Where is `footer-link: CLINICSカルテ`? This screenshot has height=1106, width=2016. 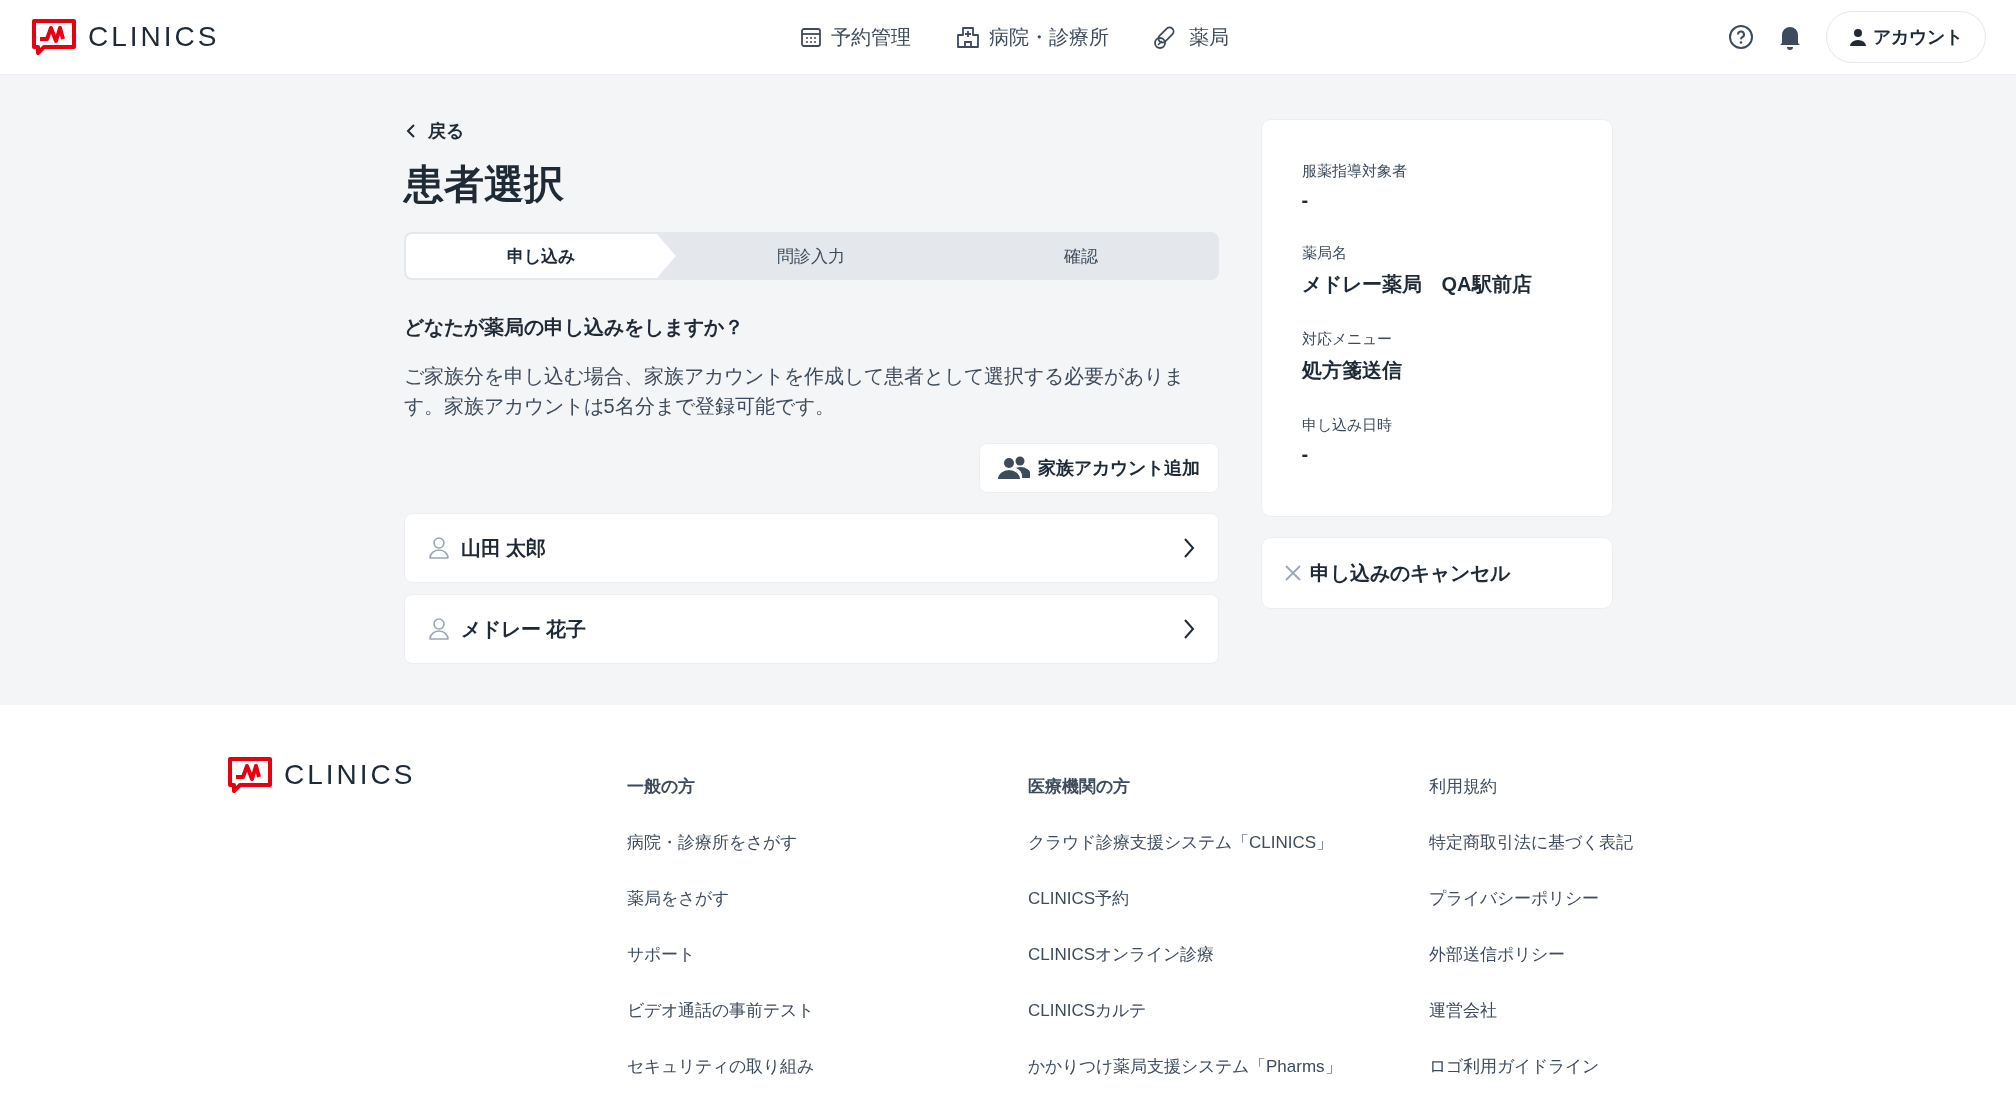
footer-link: CLINICSカルテ is located at coordinates (1087, 1010).